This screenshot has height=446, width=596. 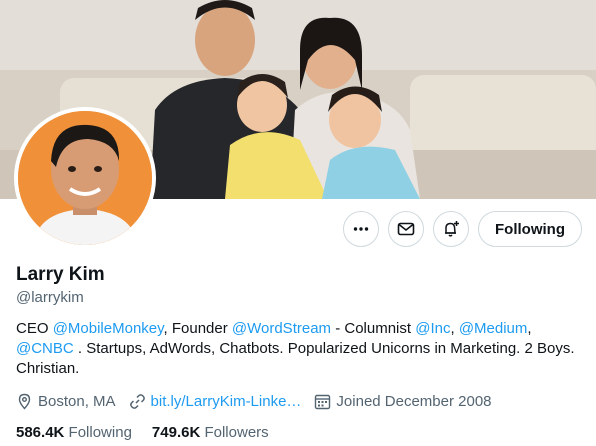 What do you see at coordinates (176, 432) in the screenshot?
I see `followers-count: 749.6K` at bounding box center [176, 432].